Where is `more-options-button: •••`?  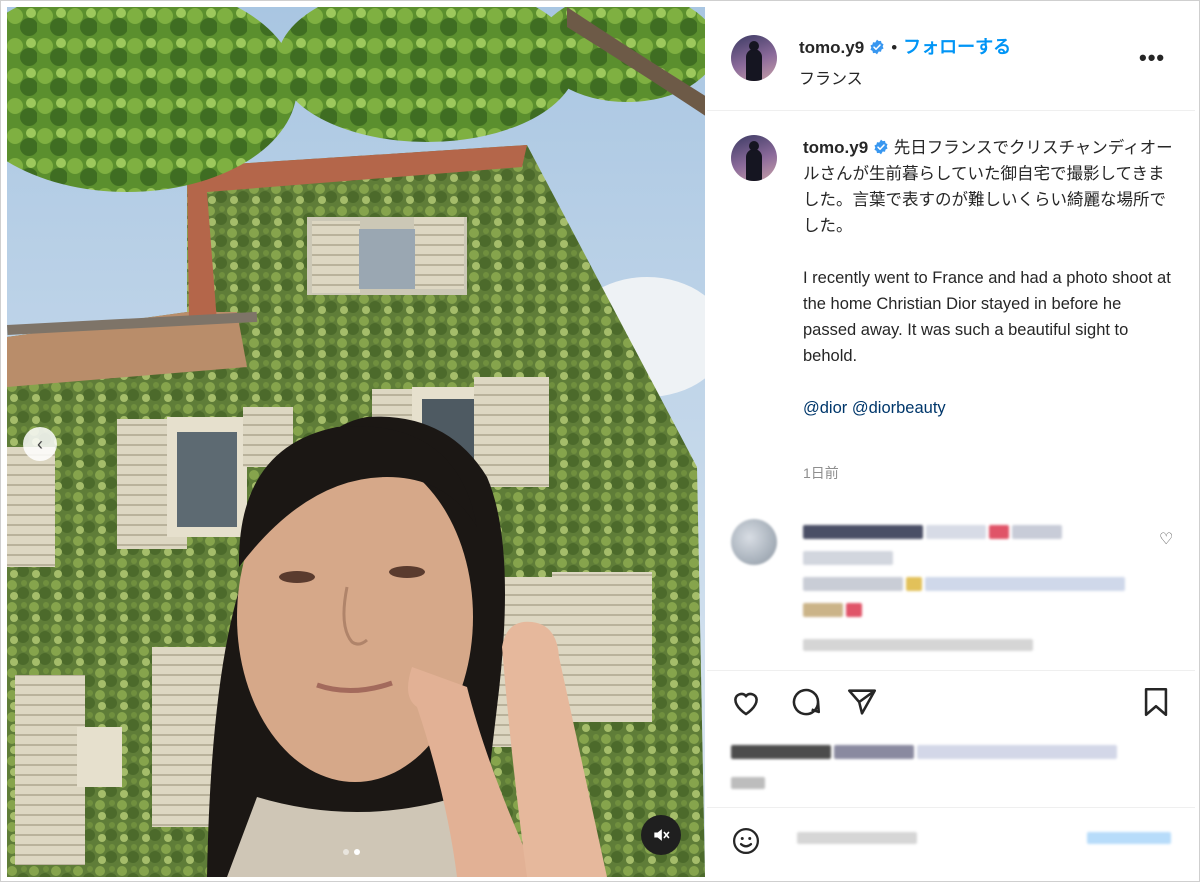 more-options-button: ••• is located at coordinates (1152, 58).